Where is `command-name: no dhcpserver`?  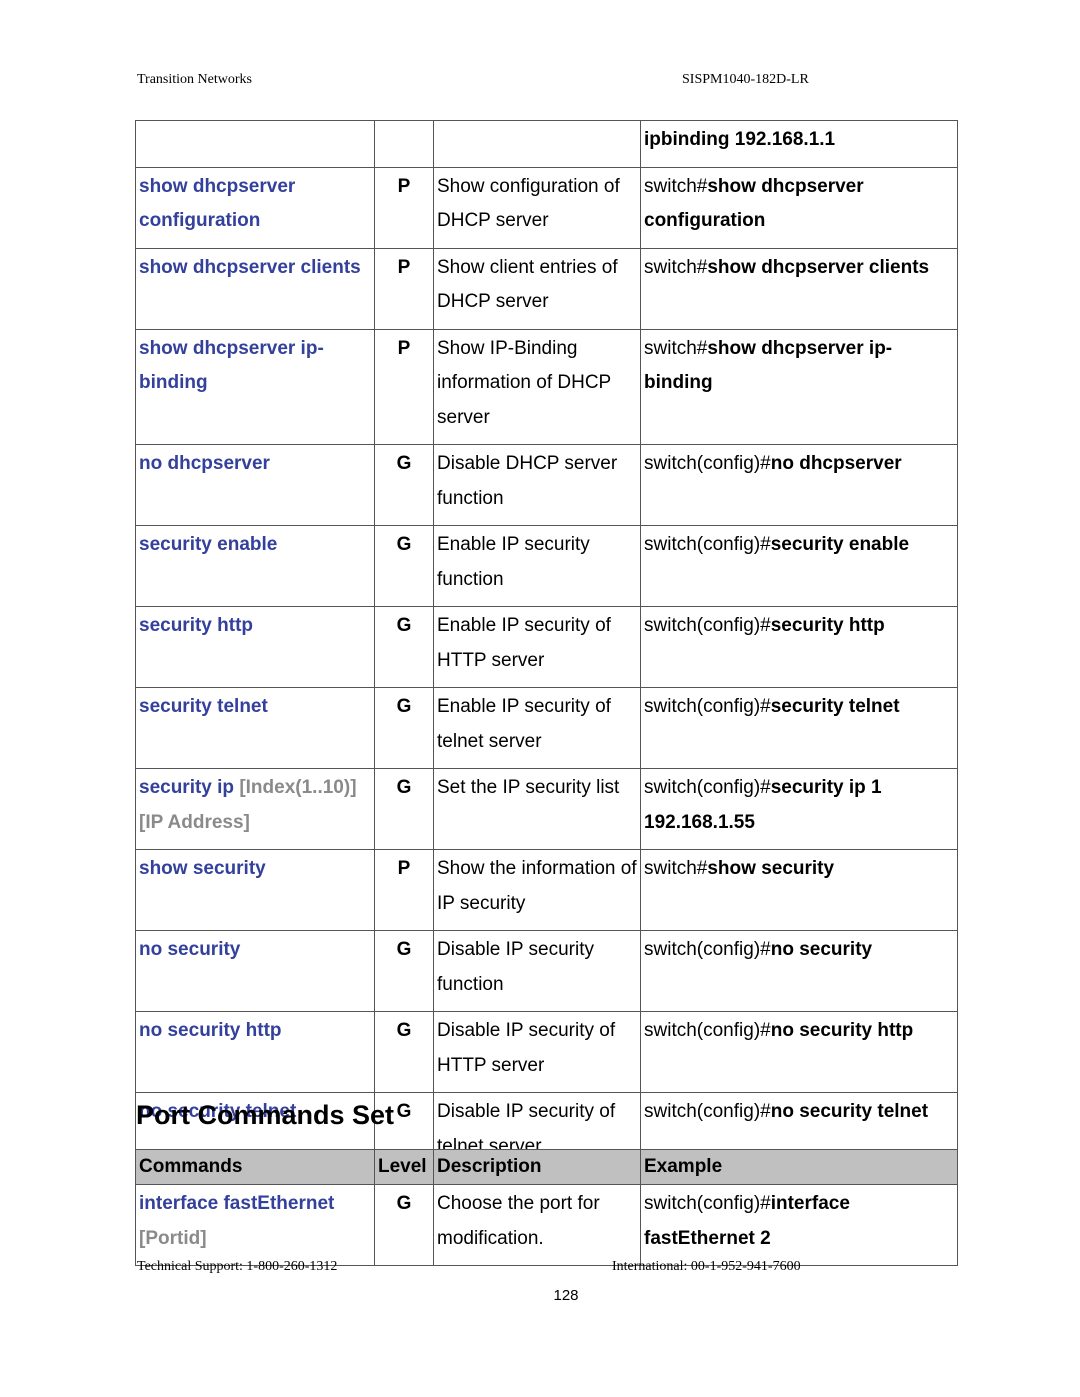
command-name: no dhcpserver is located at coordinates (204, 463).